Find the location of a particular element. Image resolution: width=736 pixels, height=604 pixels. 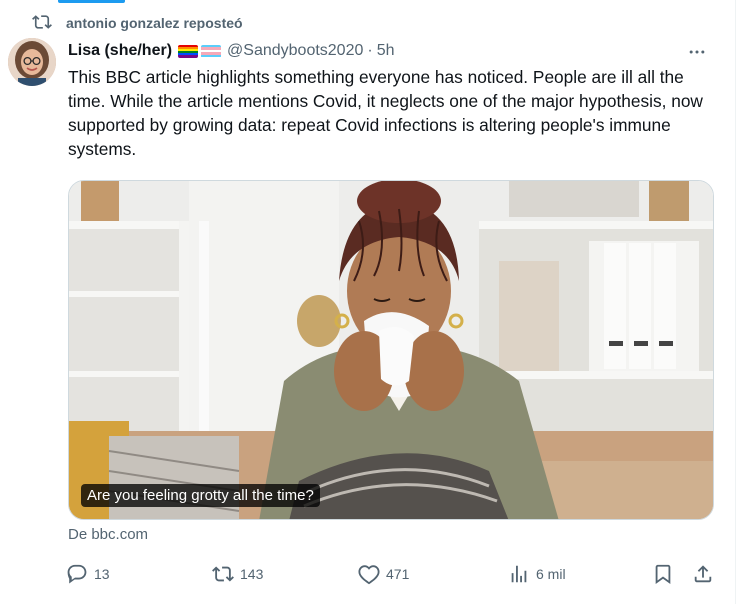

bookmark-button is located at coordinates (663, 574).